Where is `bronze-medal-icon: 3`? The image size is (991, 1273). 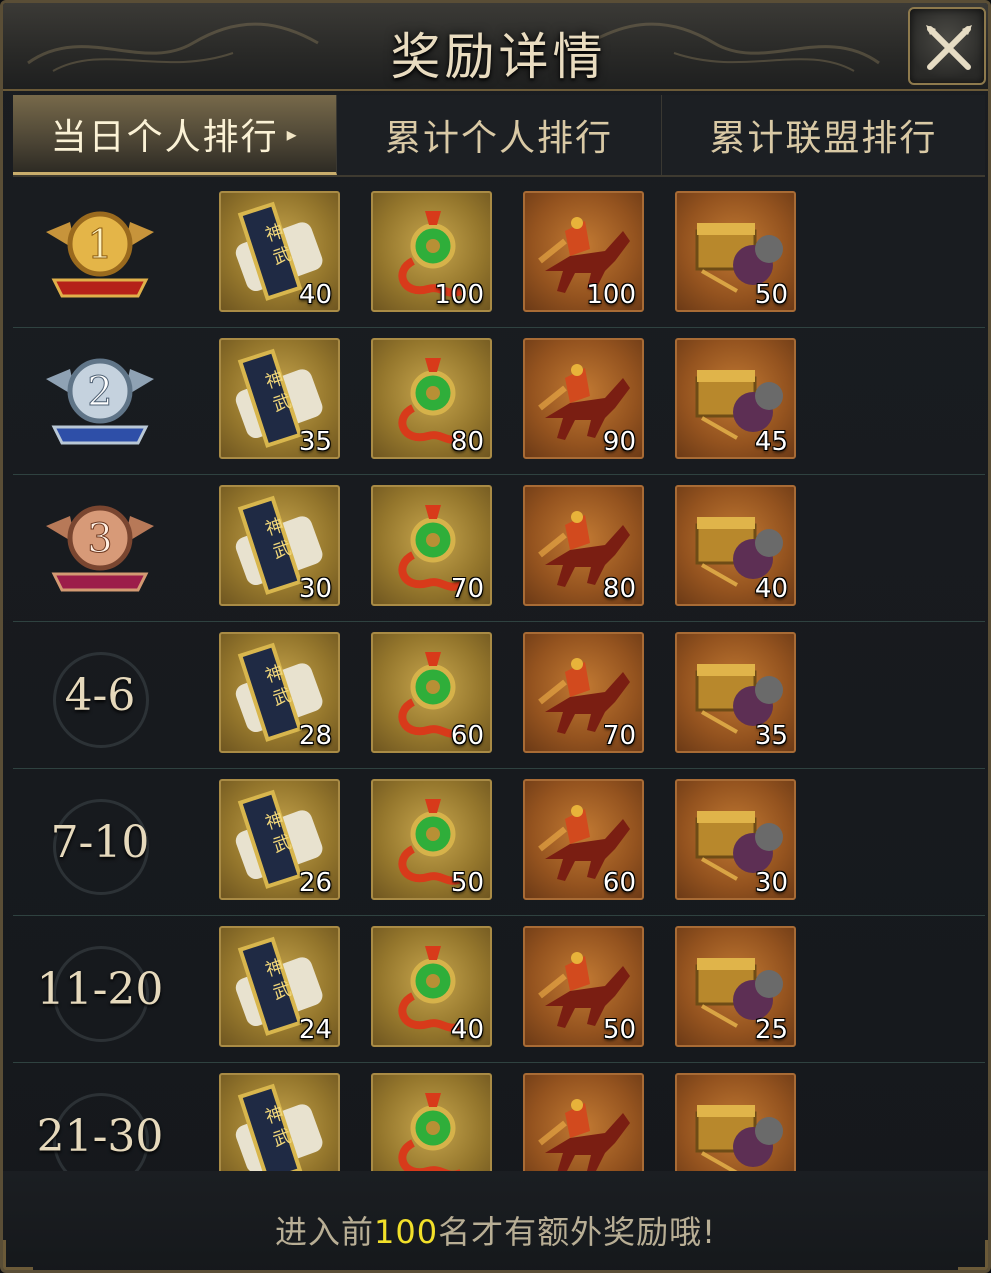
bronze-medal-icon: 3 is located at coordinates (100, 548).